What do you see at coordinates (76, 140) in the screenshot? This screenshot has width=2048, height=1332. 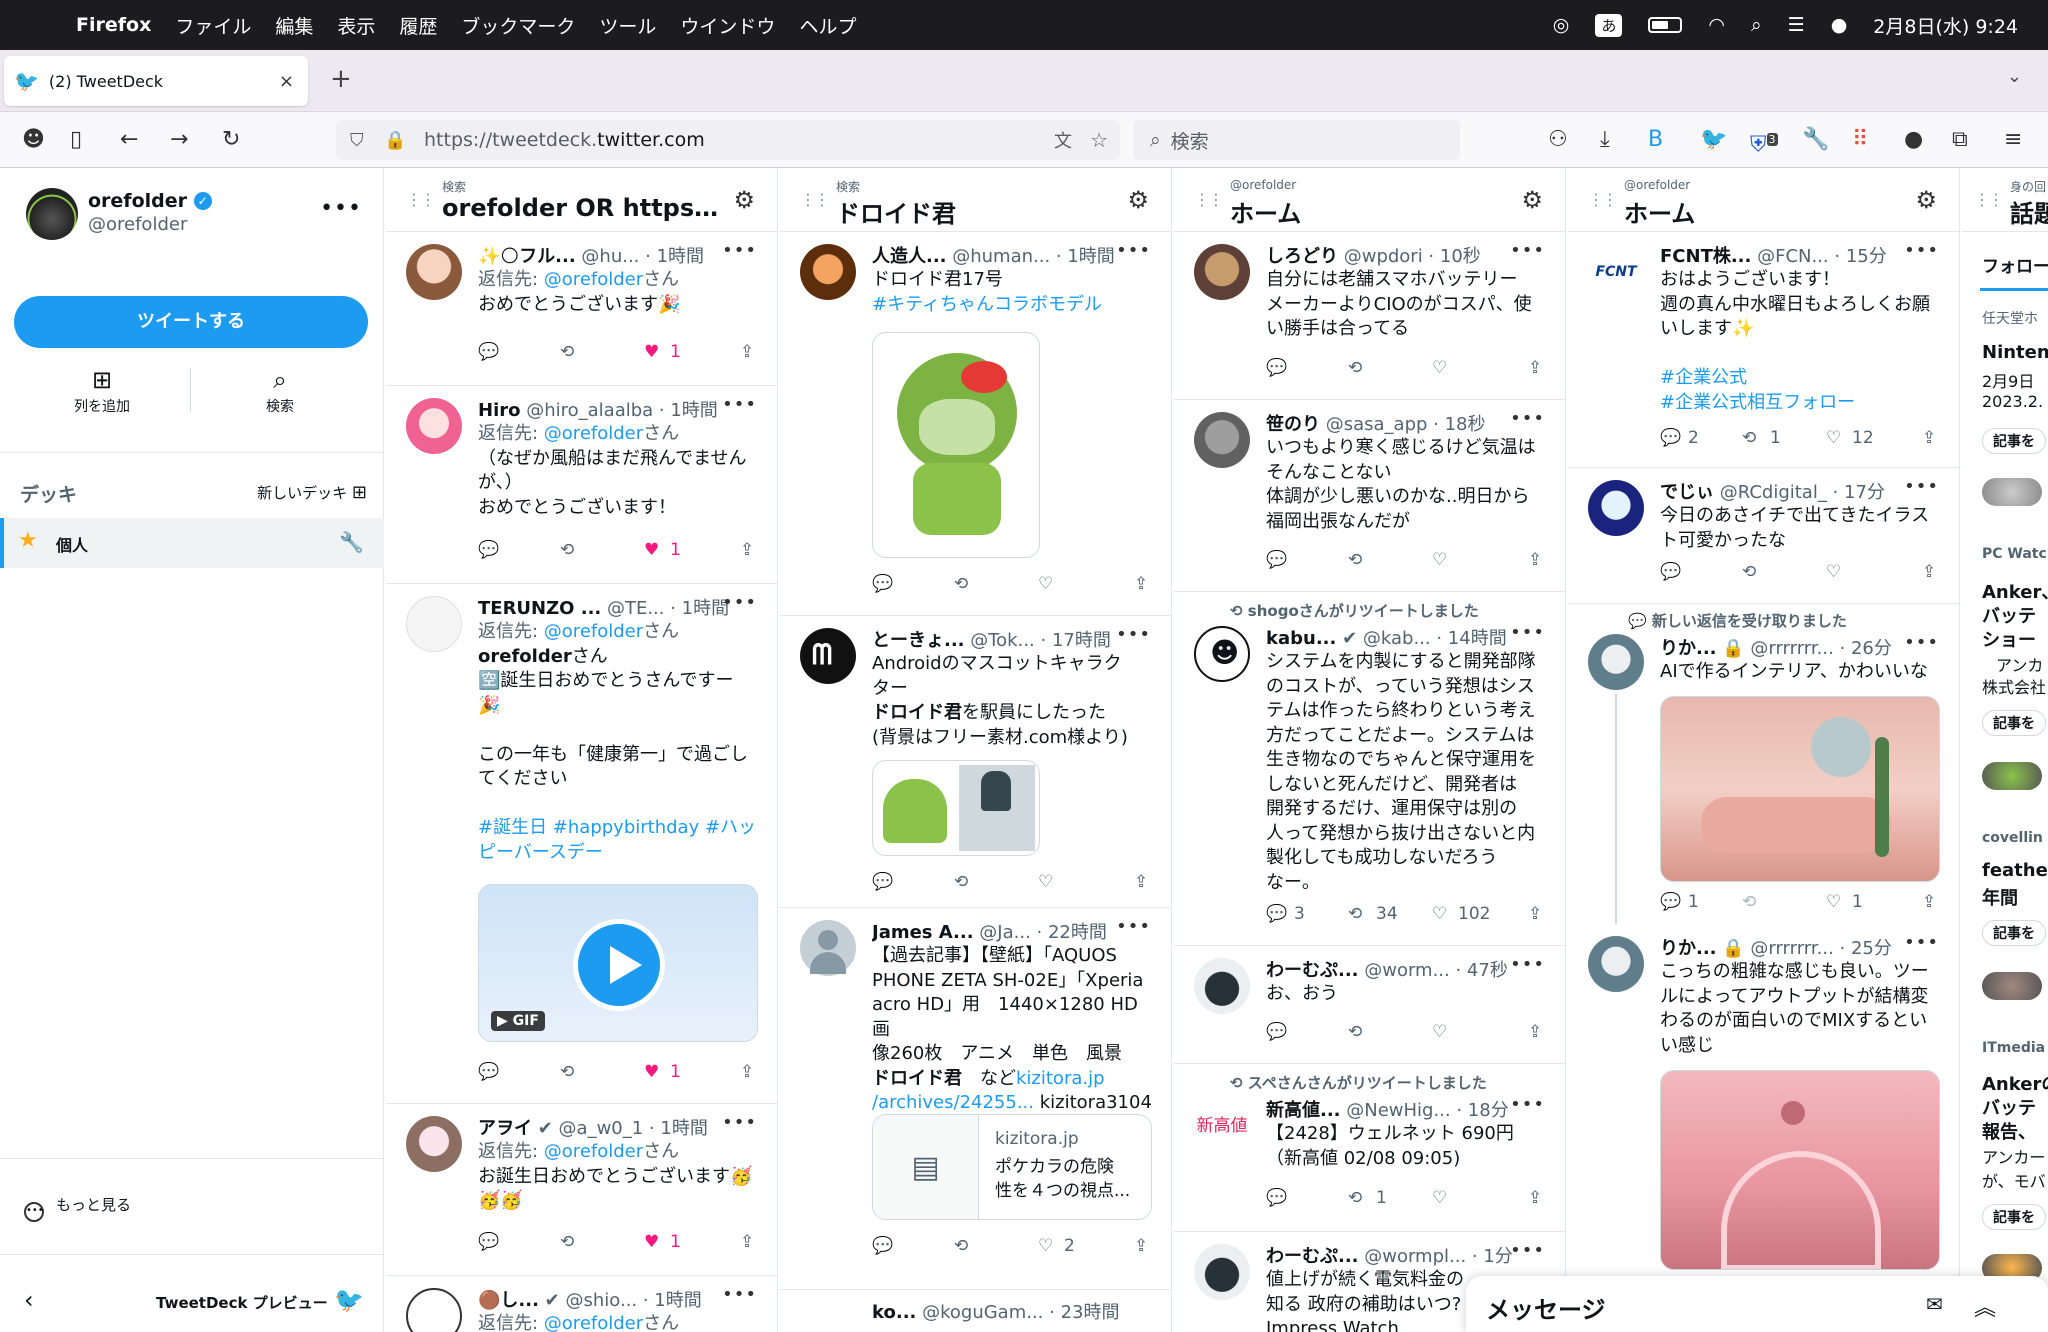 I see `sidebar-toggle-icon: ▯` at bounding box center [76, 140].